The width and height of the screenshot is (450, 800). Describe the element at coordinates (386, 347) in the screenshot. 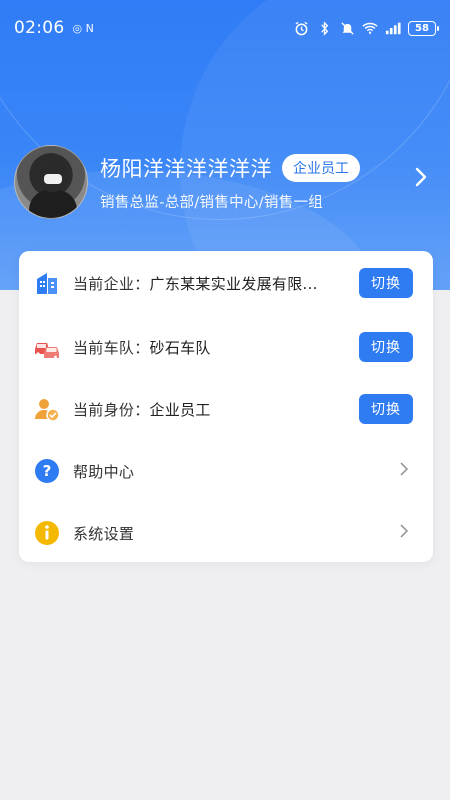

I see `switch-fleet-button: 切换` at that location.